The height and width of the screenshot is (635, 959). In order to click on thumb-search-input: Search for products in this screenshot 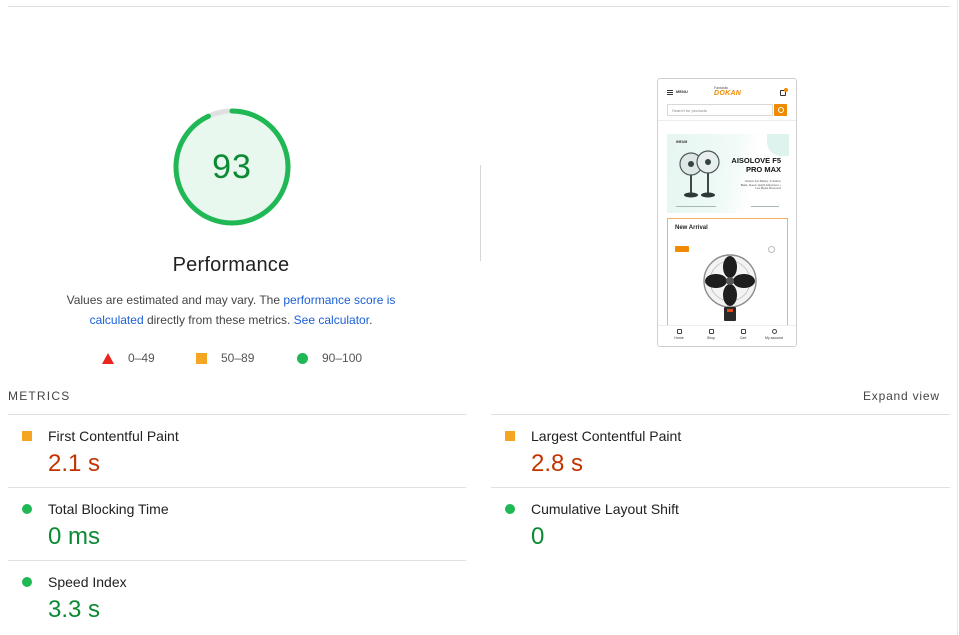, I will do `click(720, 110)`.